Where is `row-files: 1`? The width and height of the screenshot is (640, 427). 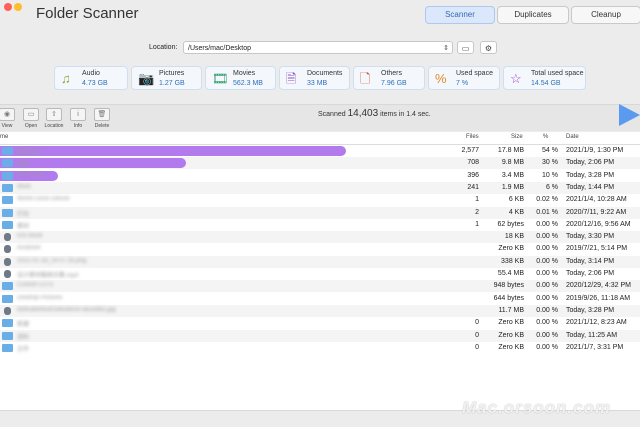 row-files: 1 is located at coordinates (477, 200).